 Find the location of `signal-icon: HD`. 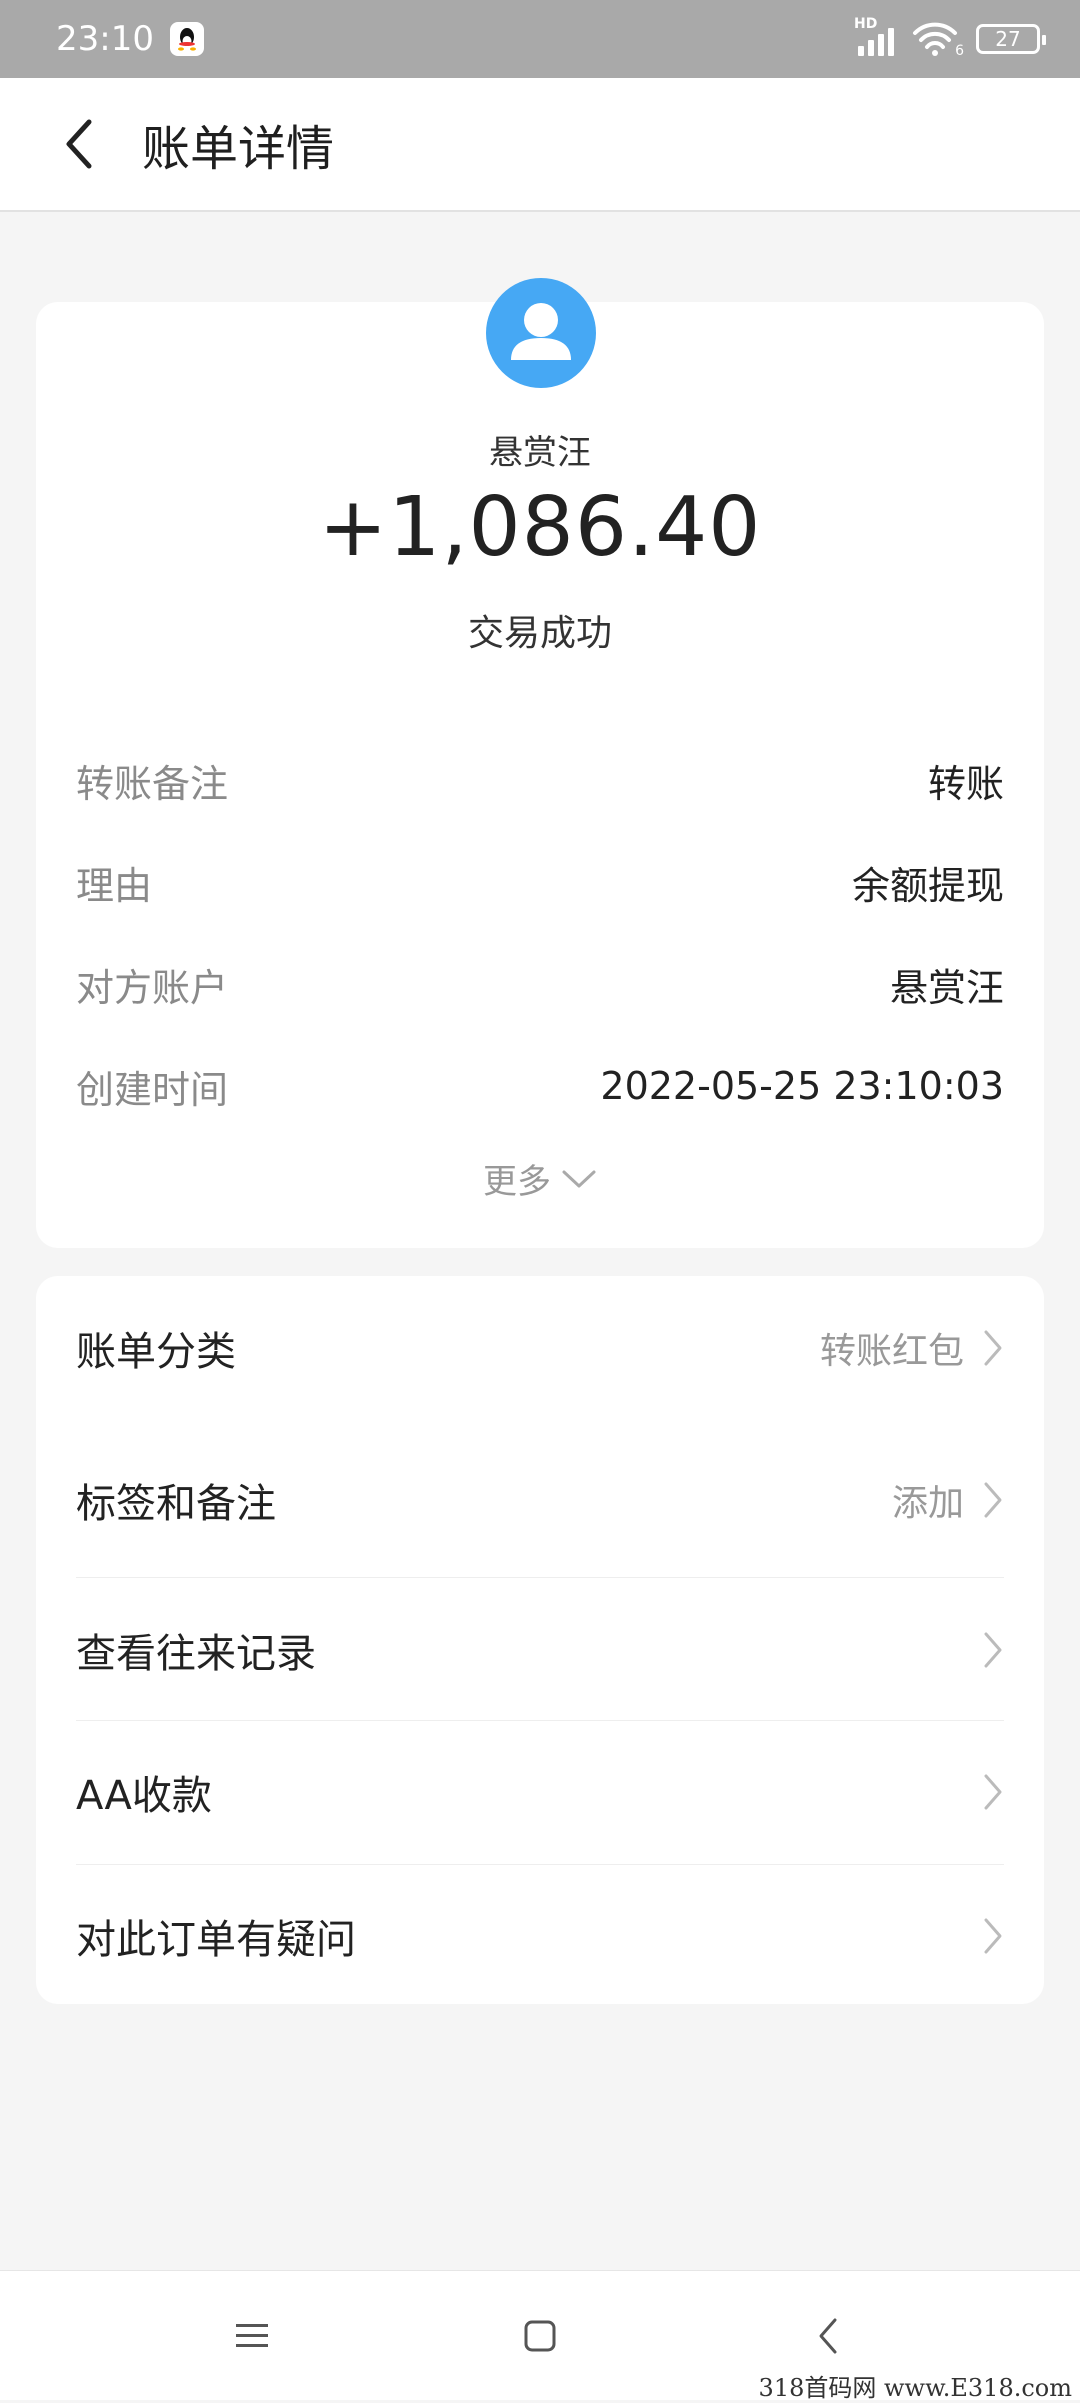

signal-icon: HD is located at coordinates (874, 36).